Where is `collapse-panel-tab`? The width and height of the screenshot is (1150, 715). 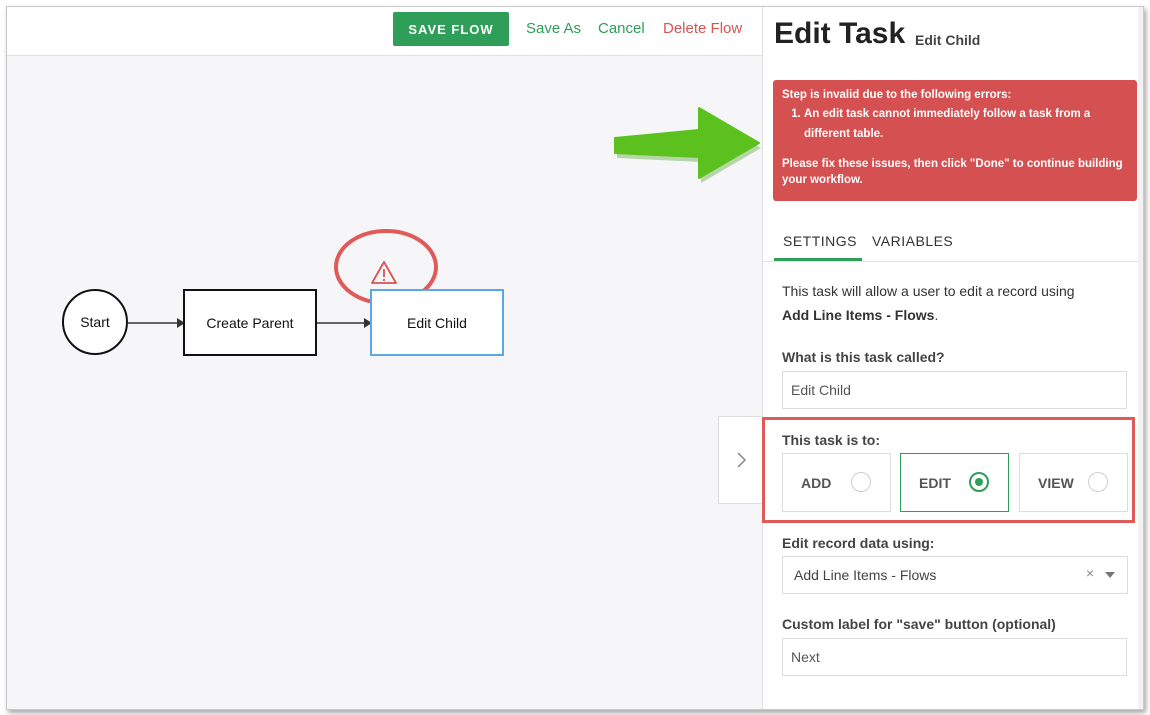
collapse-panel-tab is located at coordinates (740, 460).